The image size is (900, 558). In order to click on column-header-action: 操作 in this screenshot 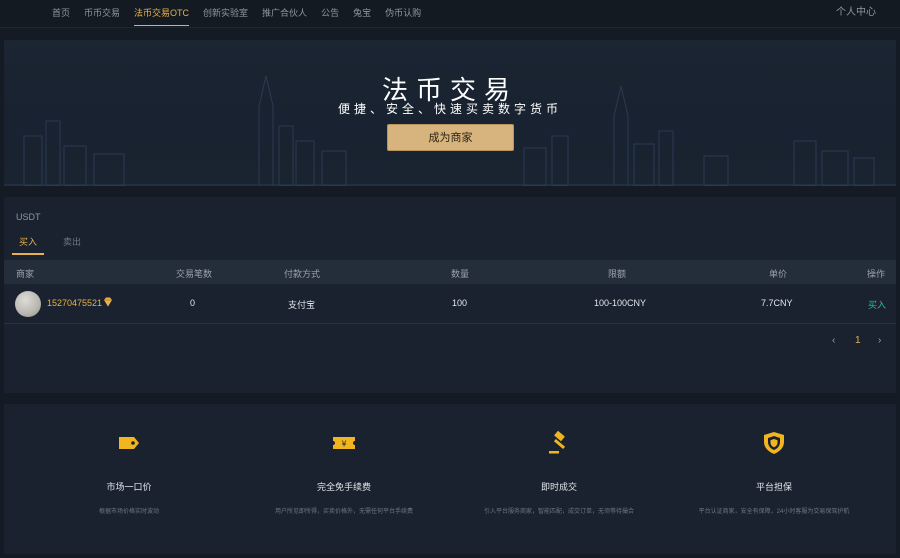, I will do `click(876, 274)`.